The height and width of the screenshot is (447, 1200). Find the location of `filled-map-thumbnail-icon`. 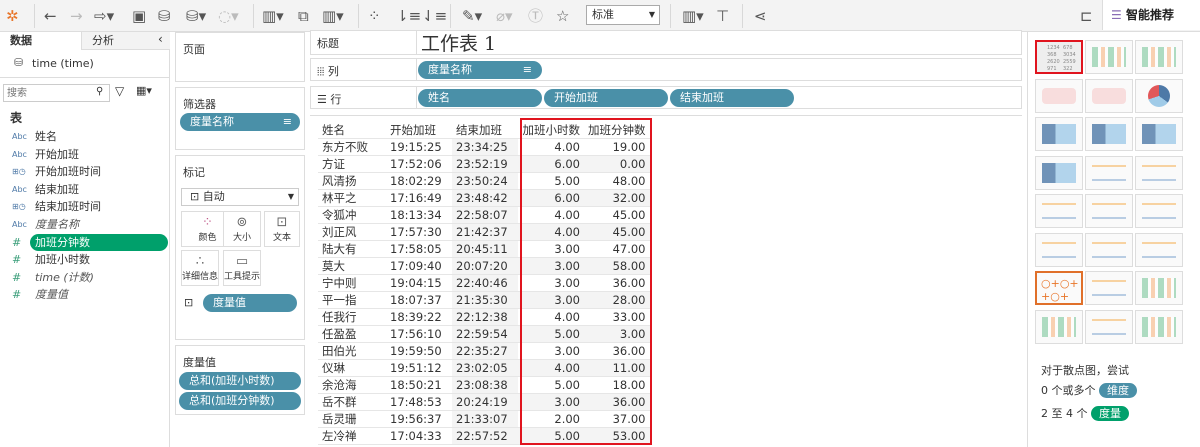

filled-map-thumbnail-icon is located at coordinates (1109, 95).